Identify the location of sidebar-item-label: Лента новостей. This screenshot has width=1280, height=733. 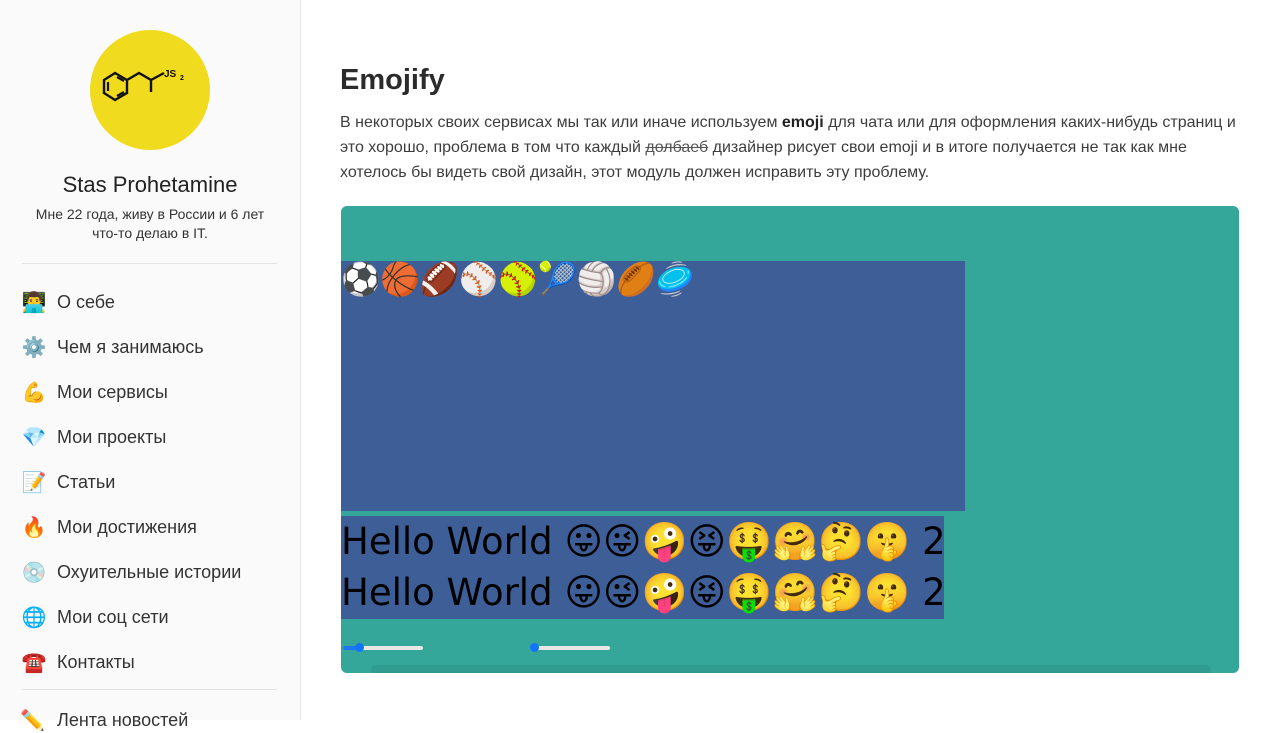
(123, 719).